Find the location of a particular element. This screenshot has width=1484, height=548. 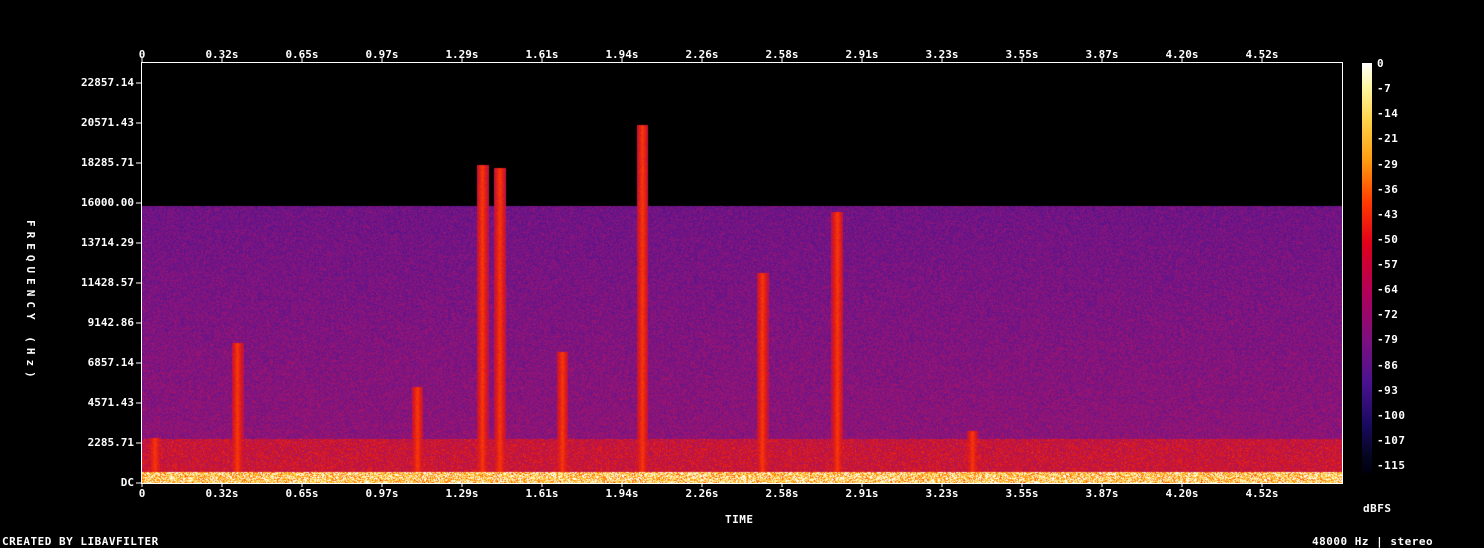

colorbar-tick-label: -79 is located at coordinates (1388, 340).